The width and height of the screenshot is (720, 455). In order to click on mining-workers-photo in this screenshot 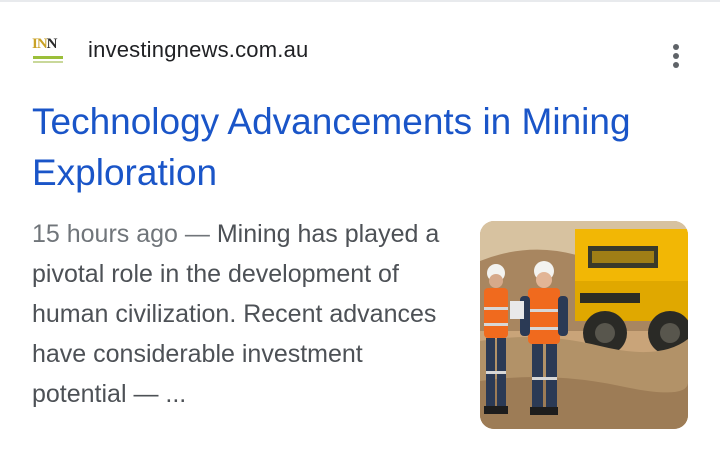, I will do `click(584, 325)`.